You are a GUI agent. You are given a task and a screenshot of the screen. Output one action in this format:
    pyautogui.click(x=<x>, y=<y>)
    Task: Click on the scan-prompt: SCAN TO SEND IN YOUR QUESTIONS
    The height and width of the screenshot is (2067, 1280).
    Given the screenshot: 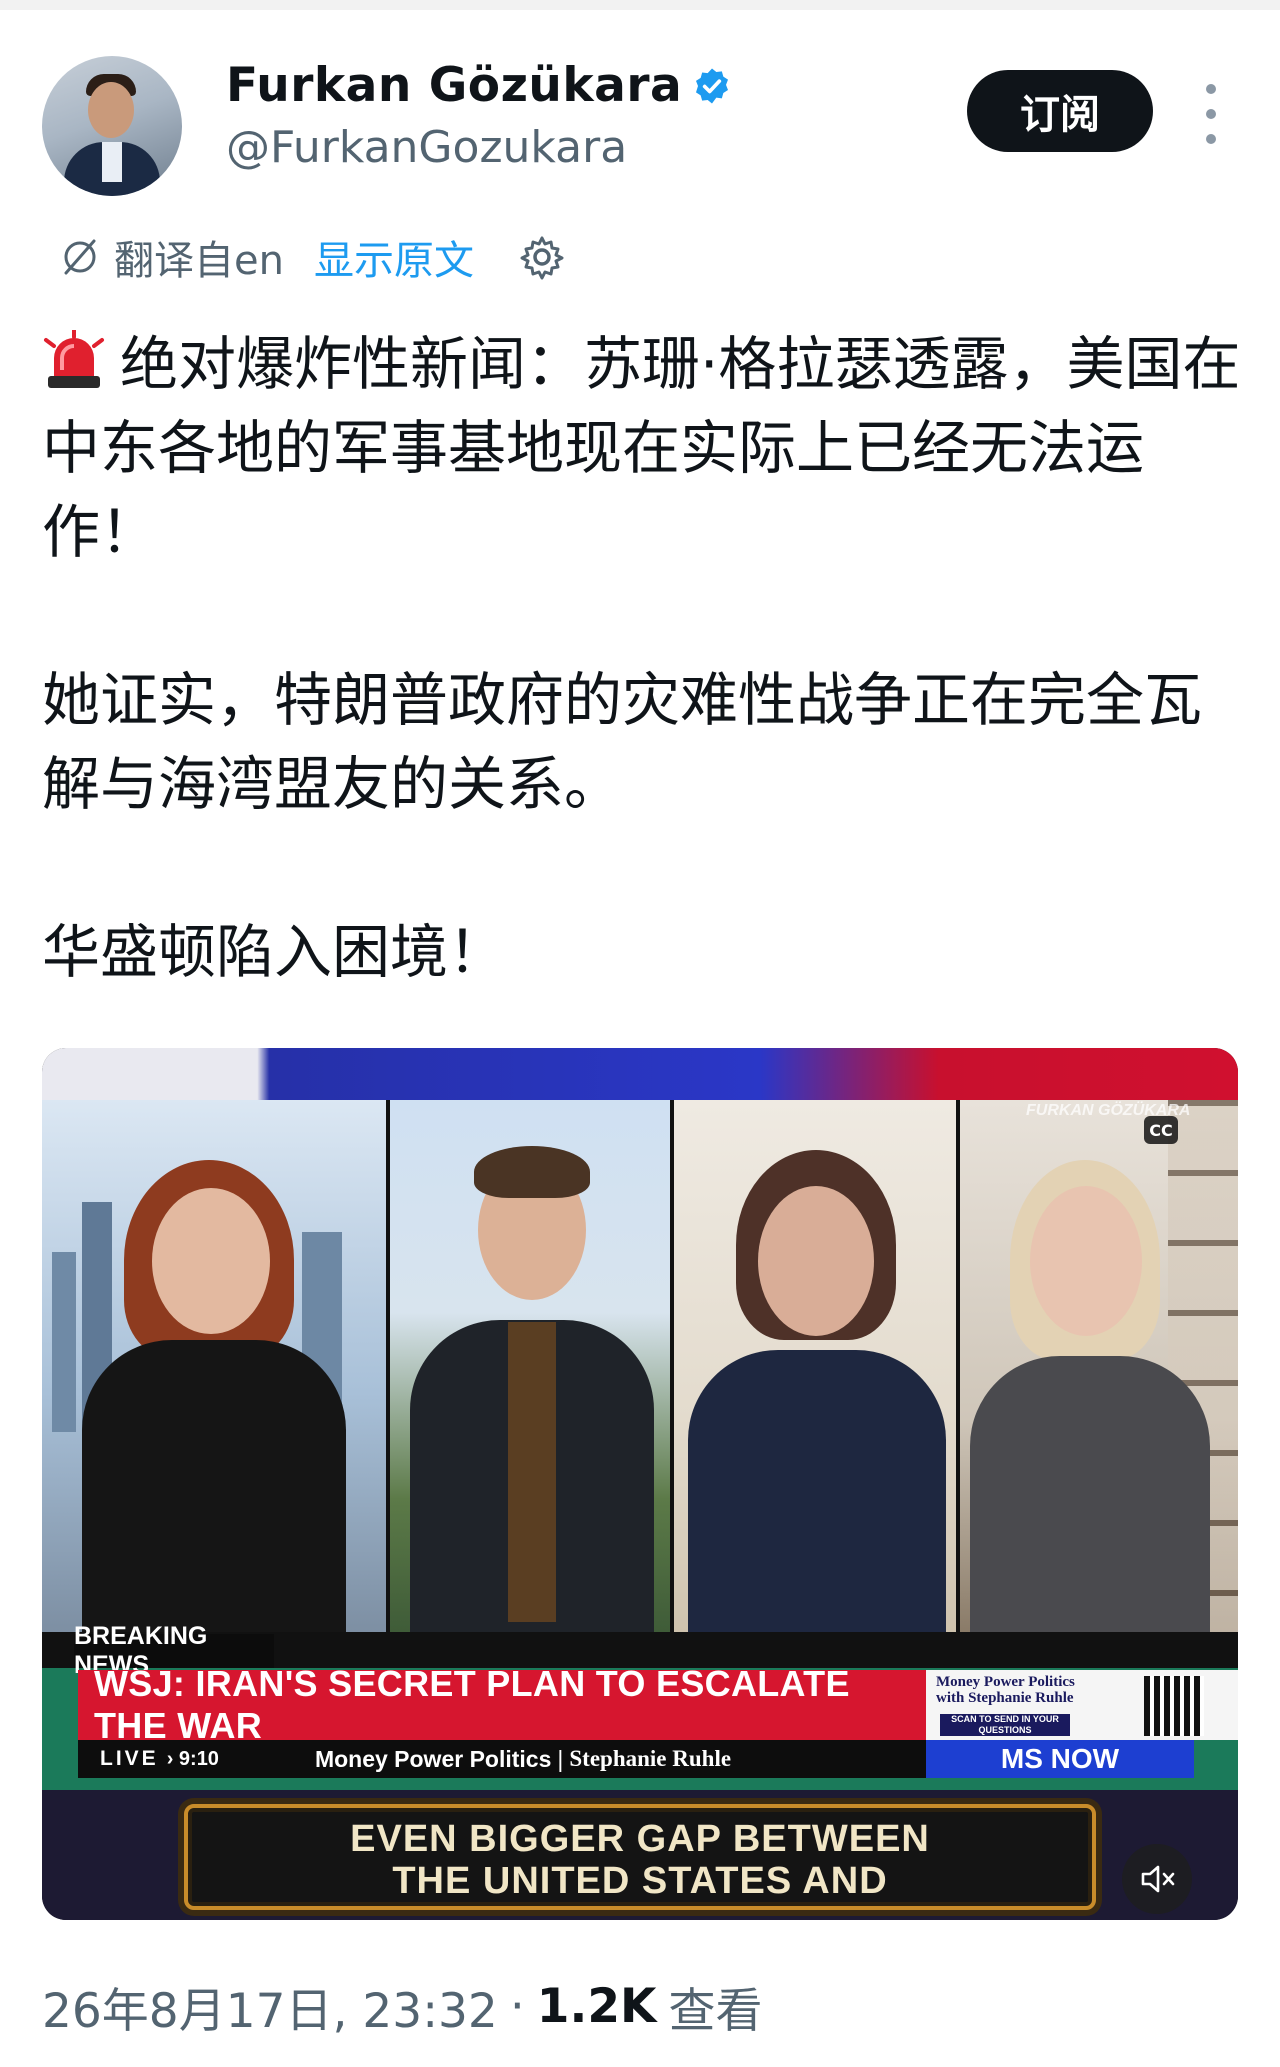 What is the action you would take?
    pyautogui.click(x=1005, y=1725)
    